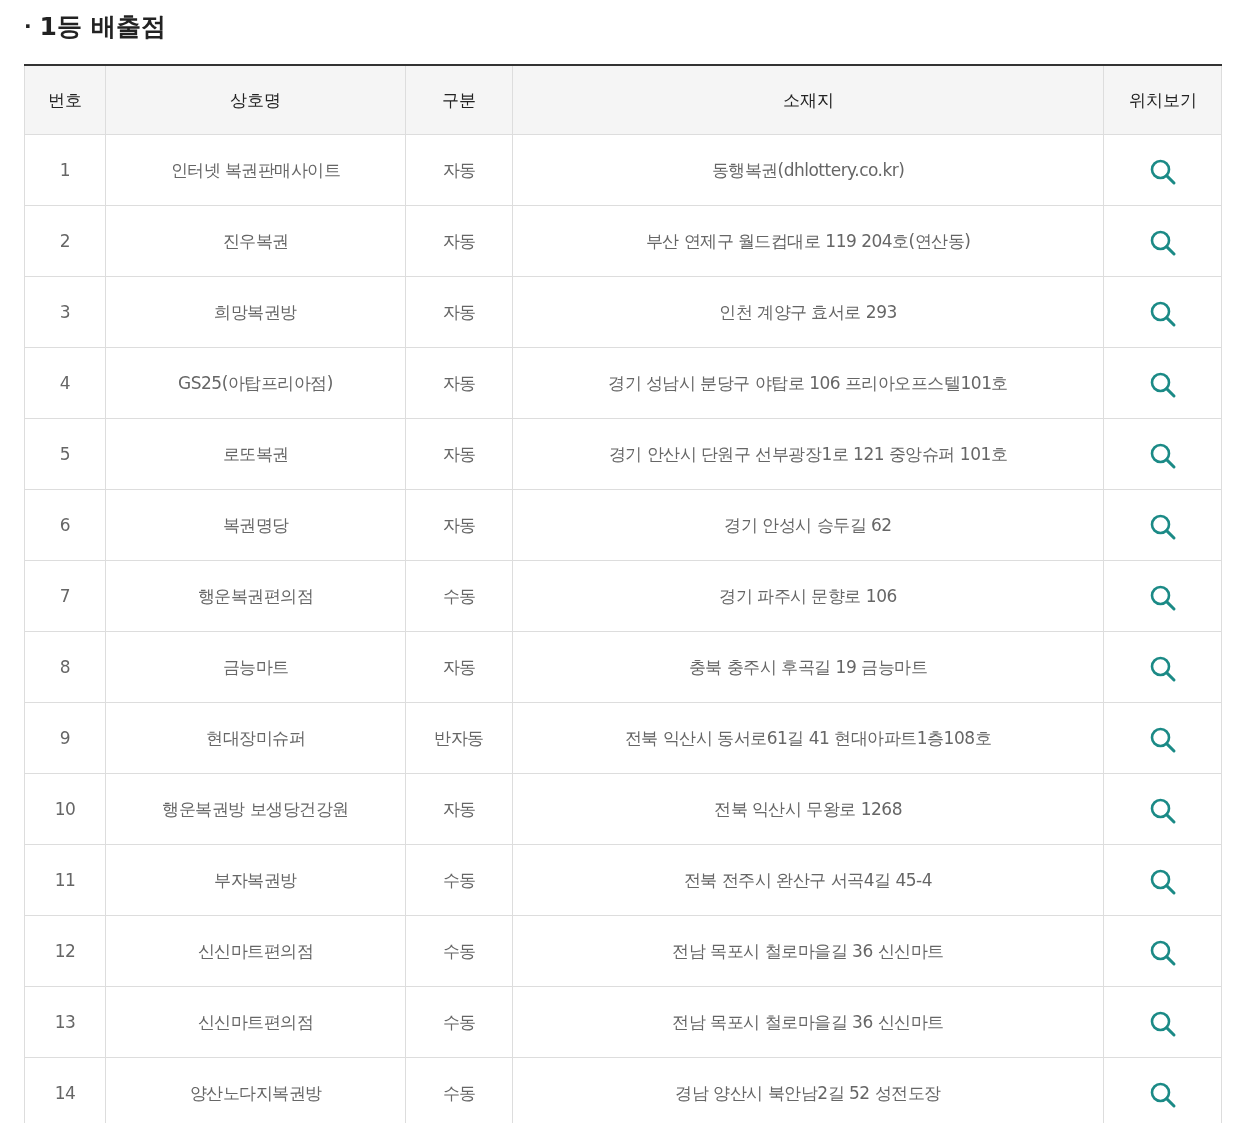  What do you see at coordinates (255, 312) in the screenshot?
I see `table-cell: 희망복권방` at bounding box center [255, 312].